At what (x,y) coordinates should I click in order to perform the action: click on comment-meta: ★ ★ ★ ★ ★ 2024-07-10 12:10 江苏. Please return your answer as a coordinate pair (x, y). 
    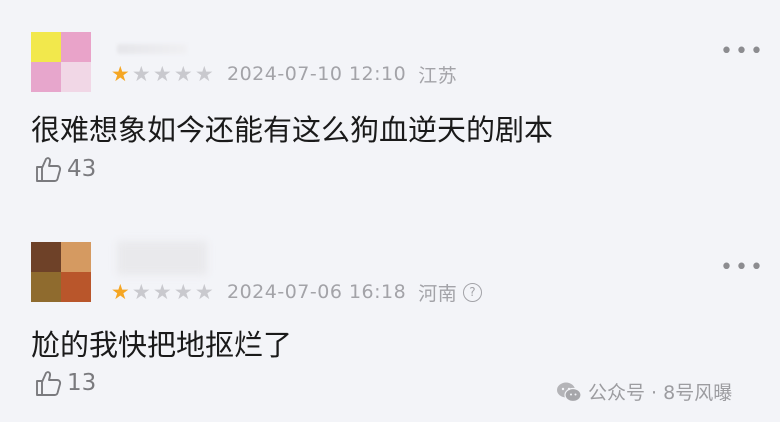
    Looking at the image, I should click on (284, 75).